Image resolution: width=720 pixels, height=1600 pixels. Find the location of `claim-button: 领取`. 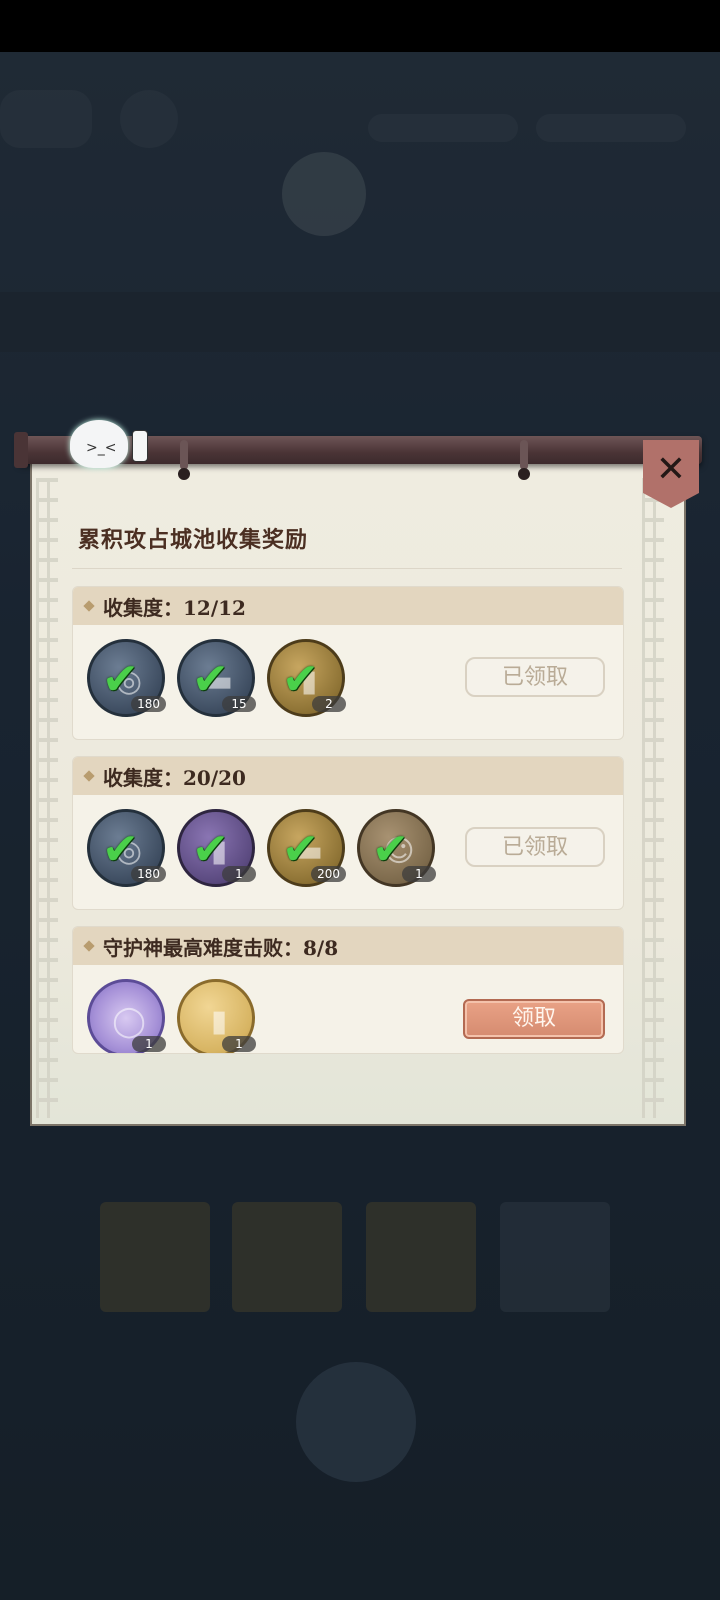

claim-button: 领取 is located at coordinates (534, 1019).